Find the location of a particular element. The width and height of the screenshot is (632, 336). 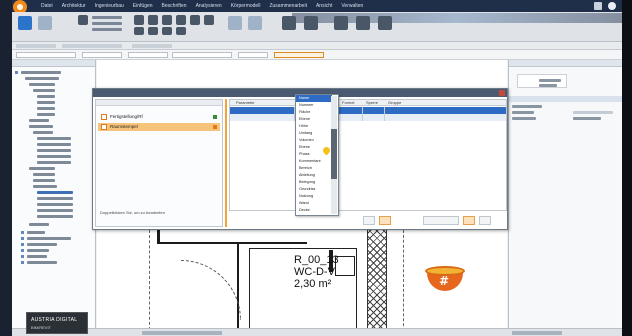

dropdown-option: Decke is located at coordinates (314, 210).